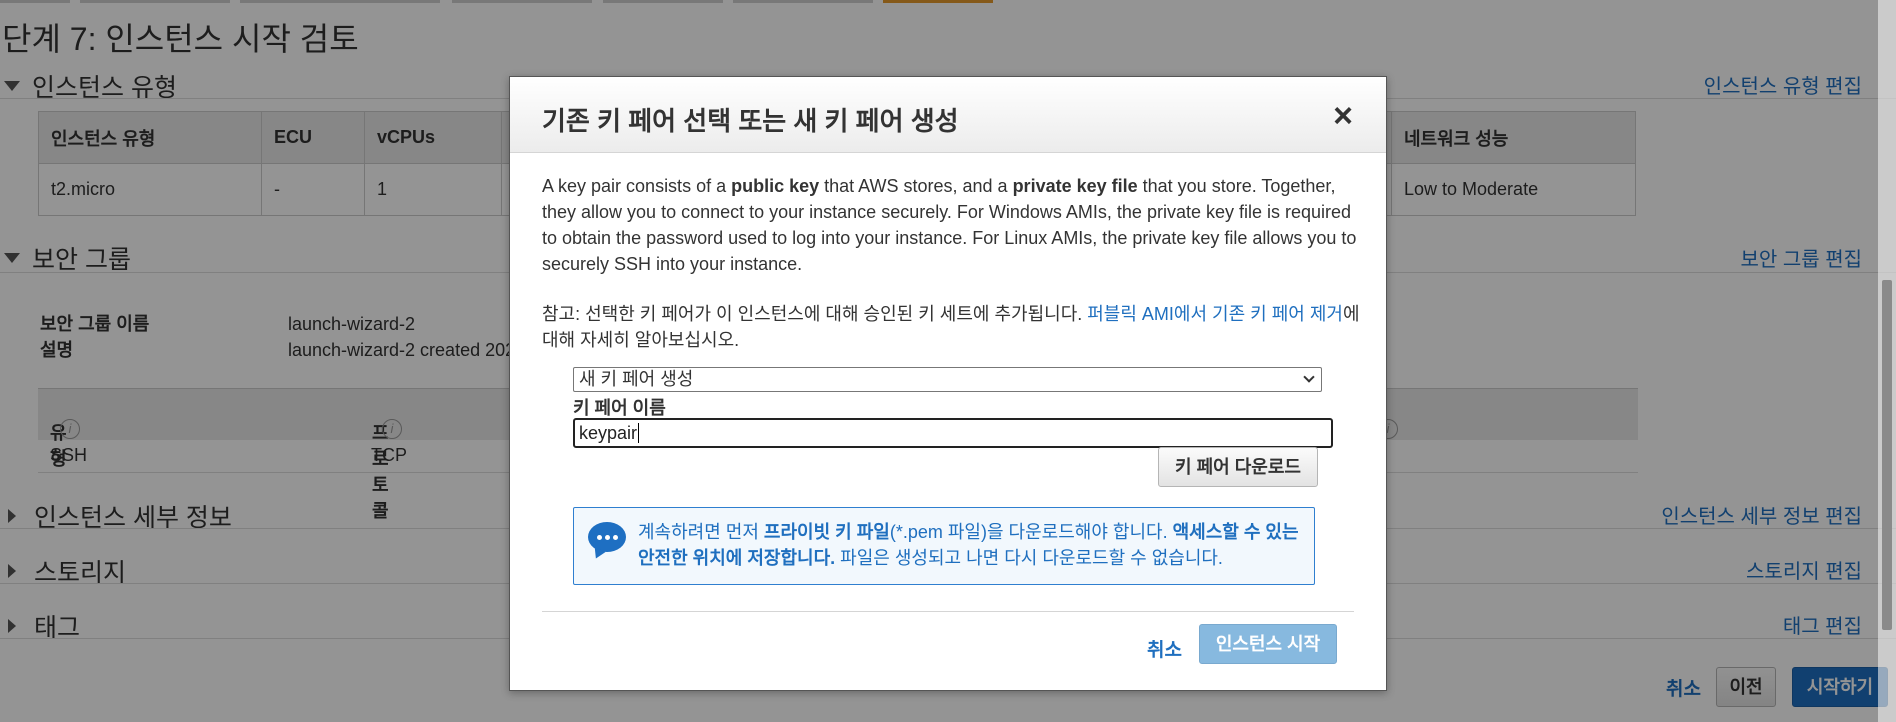 This screenshot has width=1896, height=722. I want to click on key-pair-option-select: 새 키 페어 생성, so click(947, 379).